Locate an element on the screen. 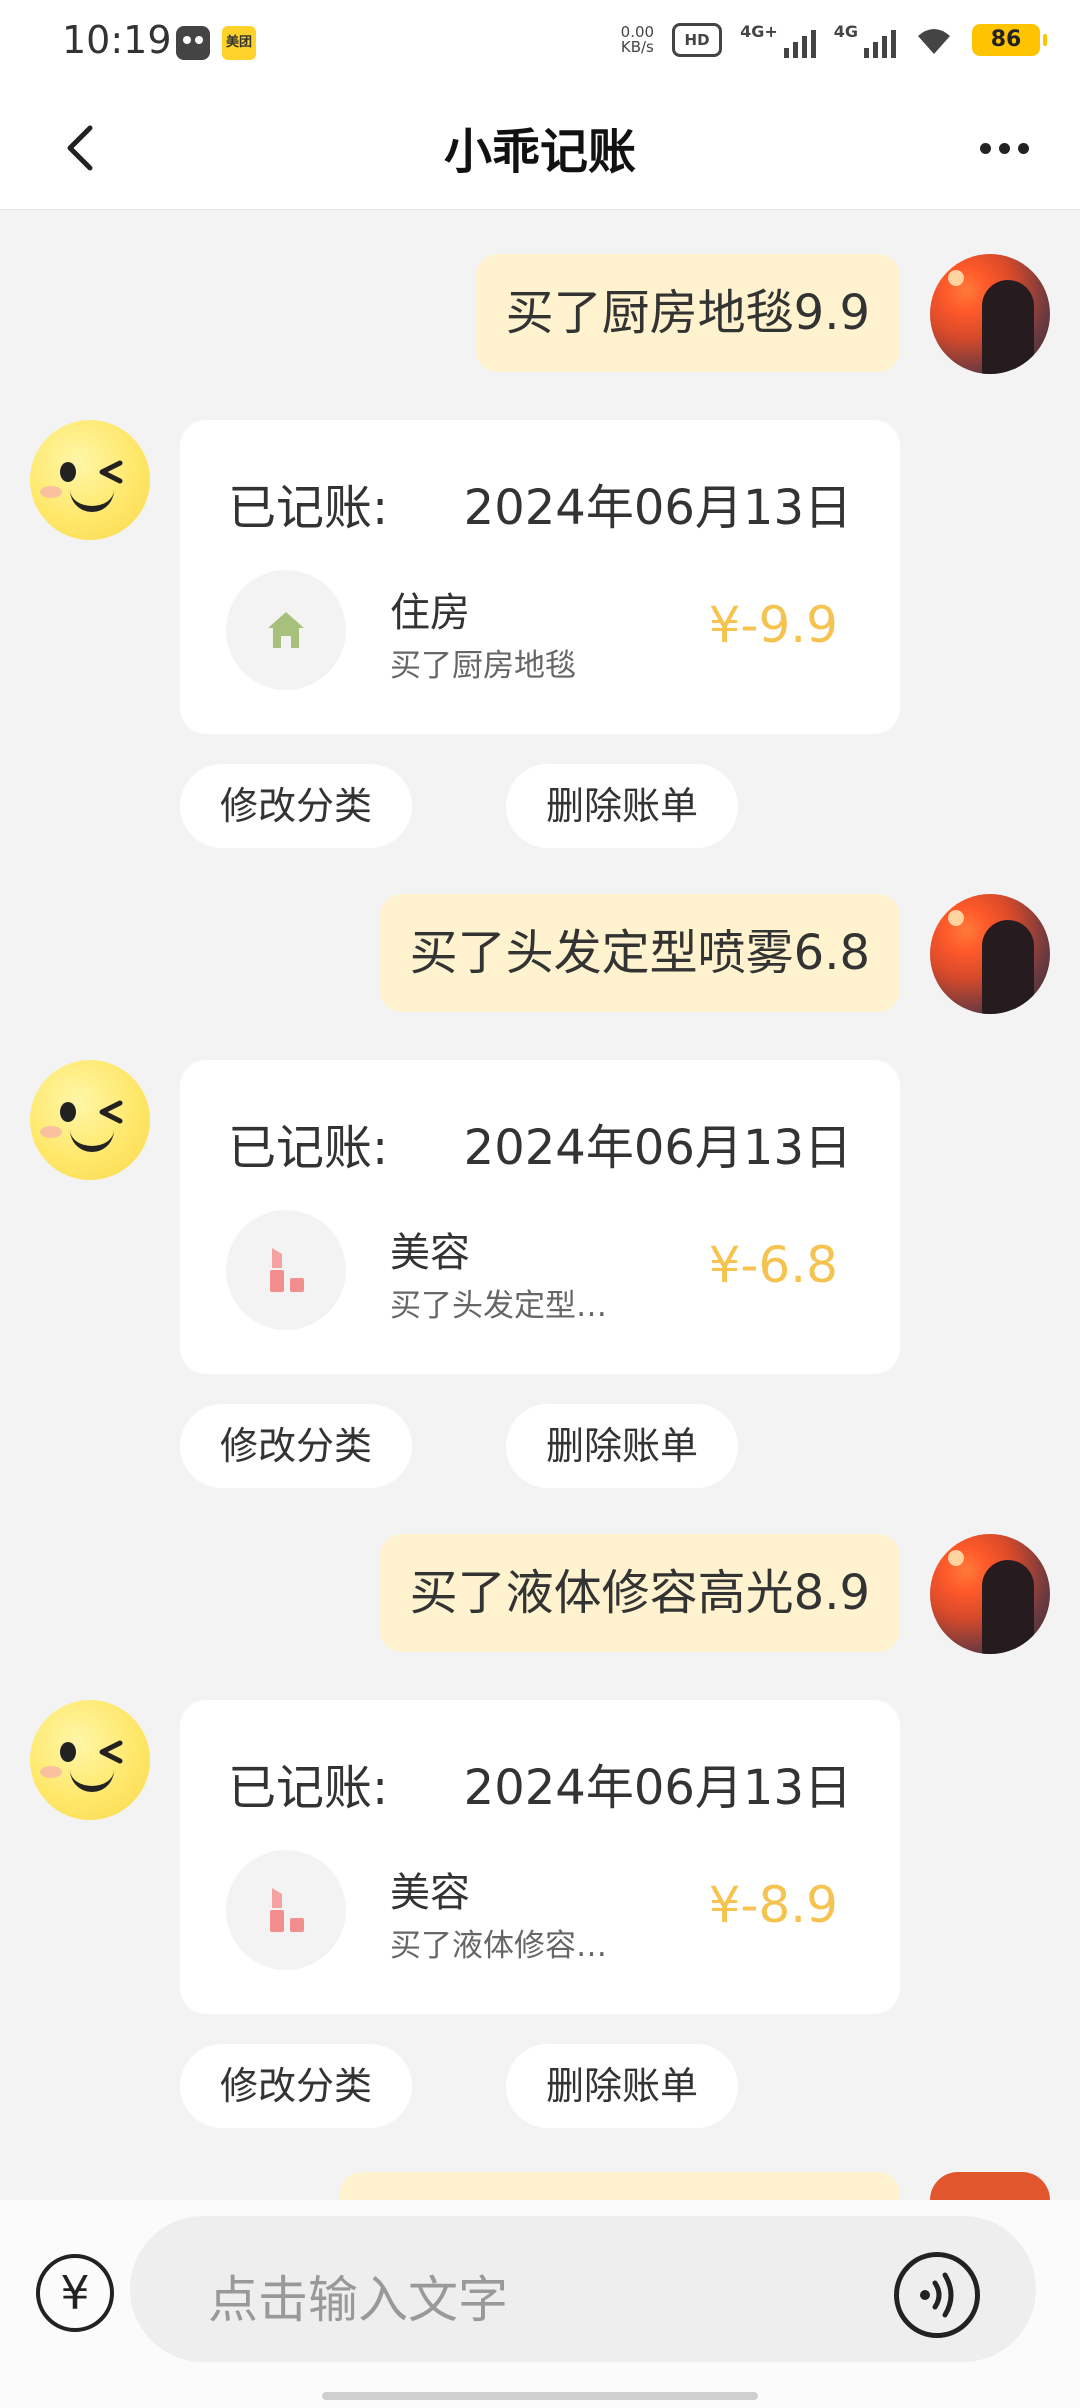 Image resolution: width=1080 pixels, height=2408 pixels. category-note: 买了厨房地毯 is located at coordinates (483, 666).